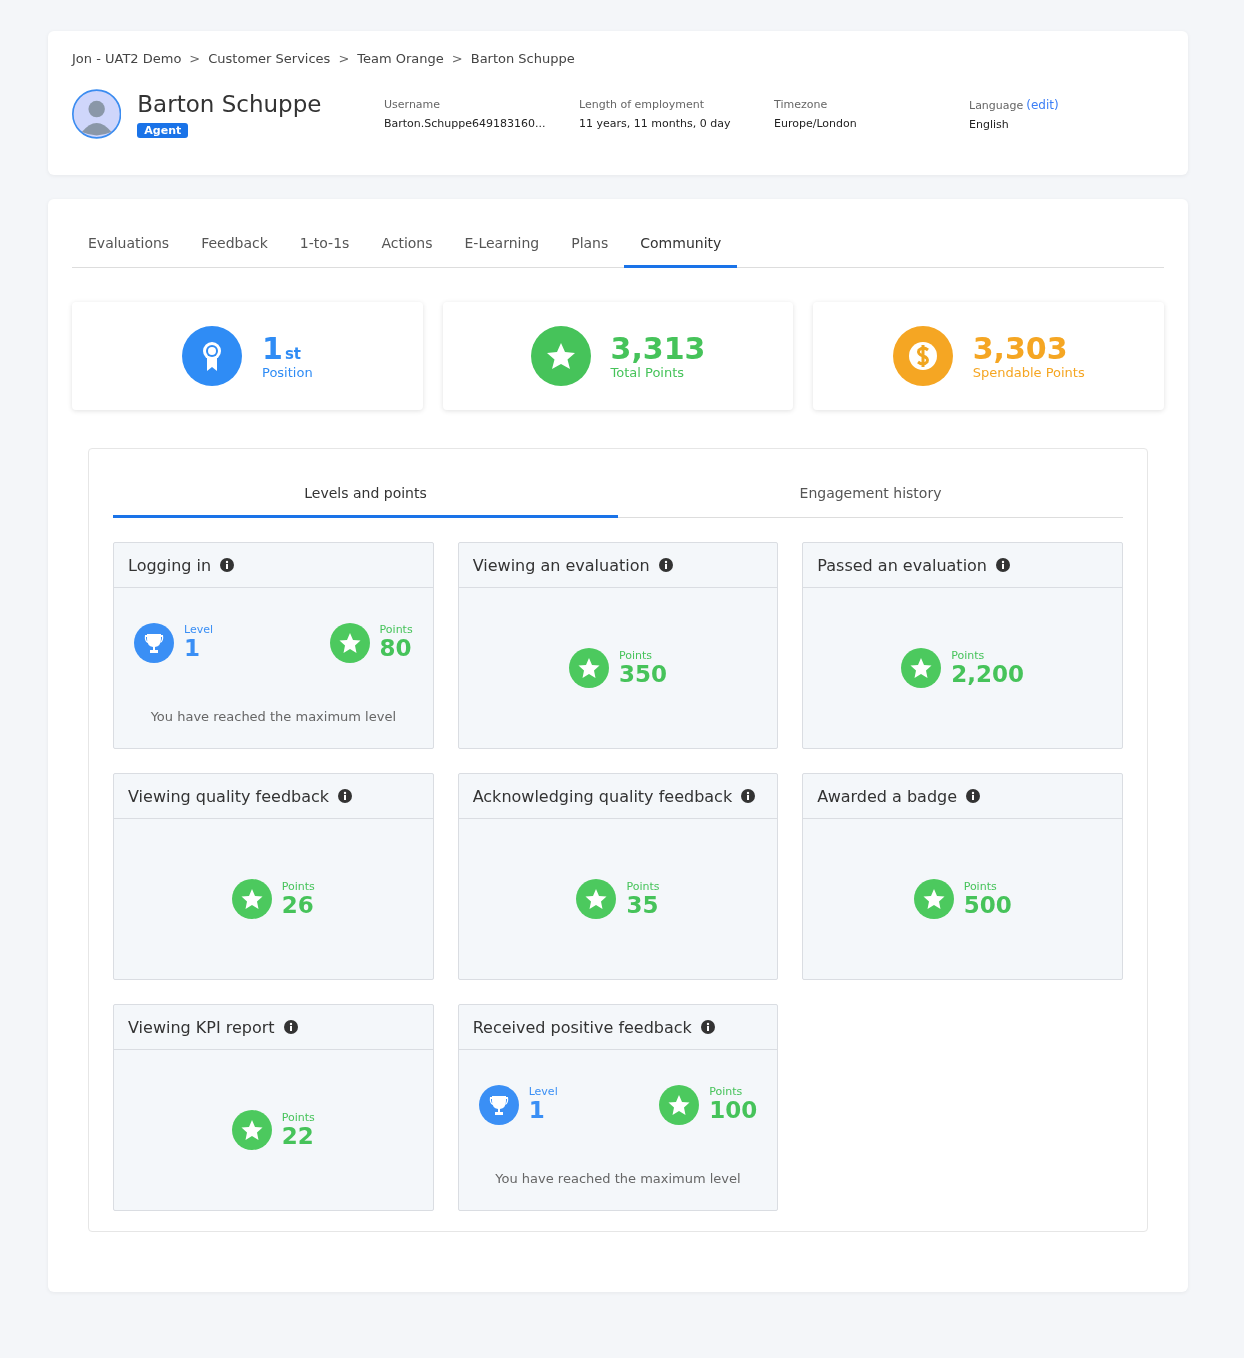  What do you see at coordinates (658, 348) in the screenshot?
I see `stat-value: 3,313` at bounding box center [658, 348].